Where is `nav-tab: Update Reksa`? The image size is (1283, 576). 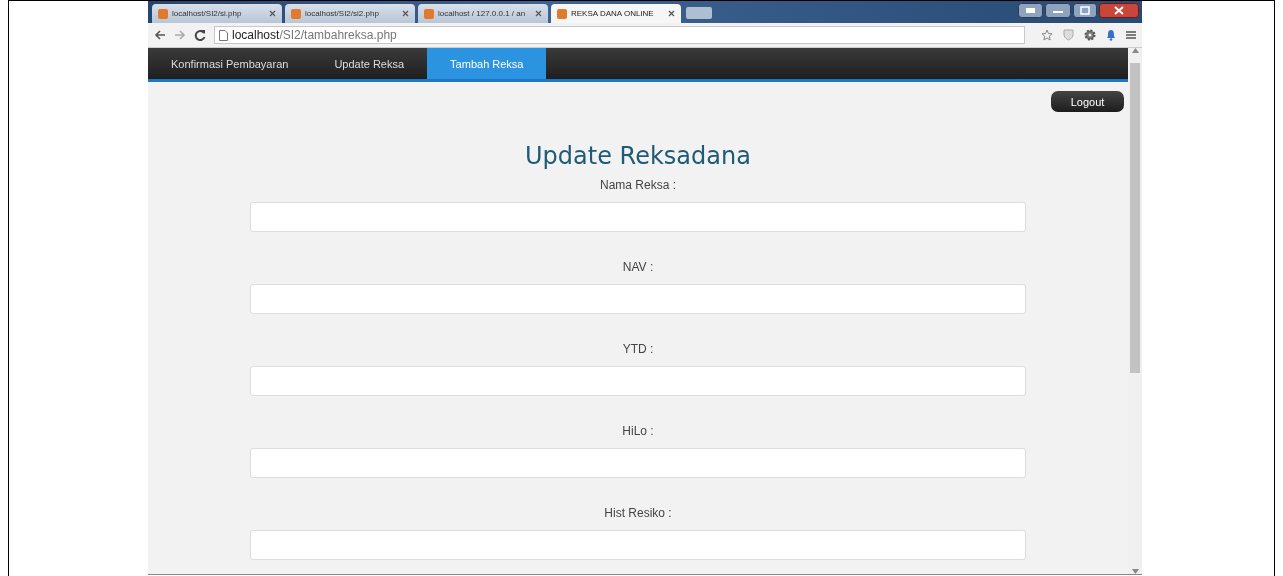
nav-tab: Update Reksa is located at coordinates (369, 63).